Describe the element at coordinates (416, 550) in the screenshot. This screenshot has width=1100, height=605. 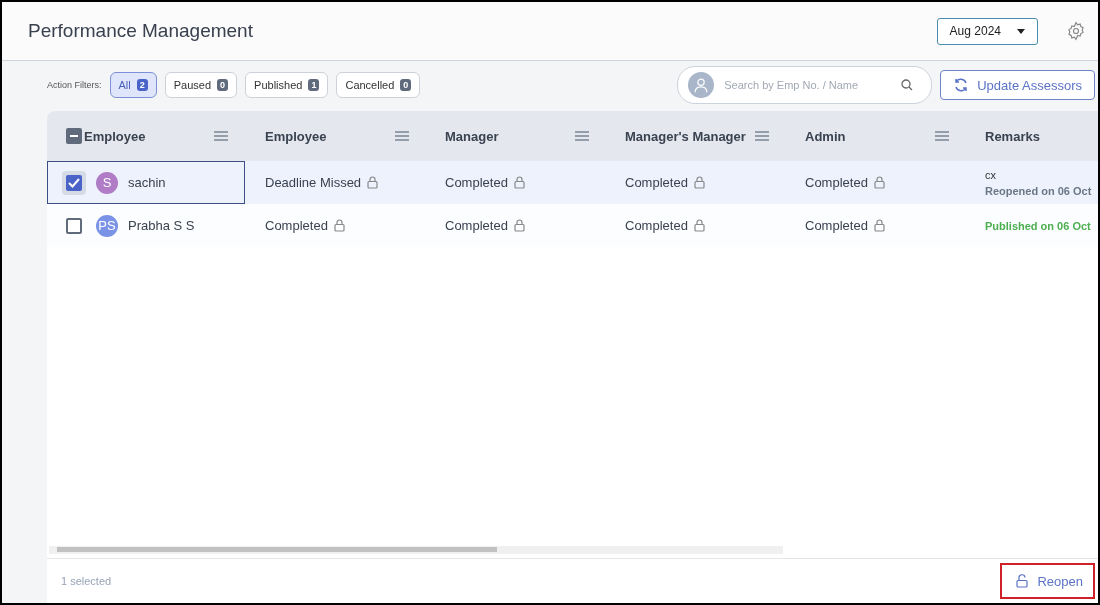
I see `horizontal-scrollbar` at that location.